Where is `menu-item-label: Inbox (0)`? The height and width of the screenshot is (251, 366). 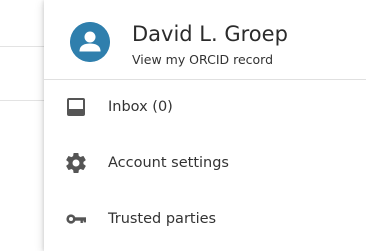 menu-item-label: Inbox (0) is located at coordinates (140, 107).